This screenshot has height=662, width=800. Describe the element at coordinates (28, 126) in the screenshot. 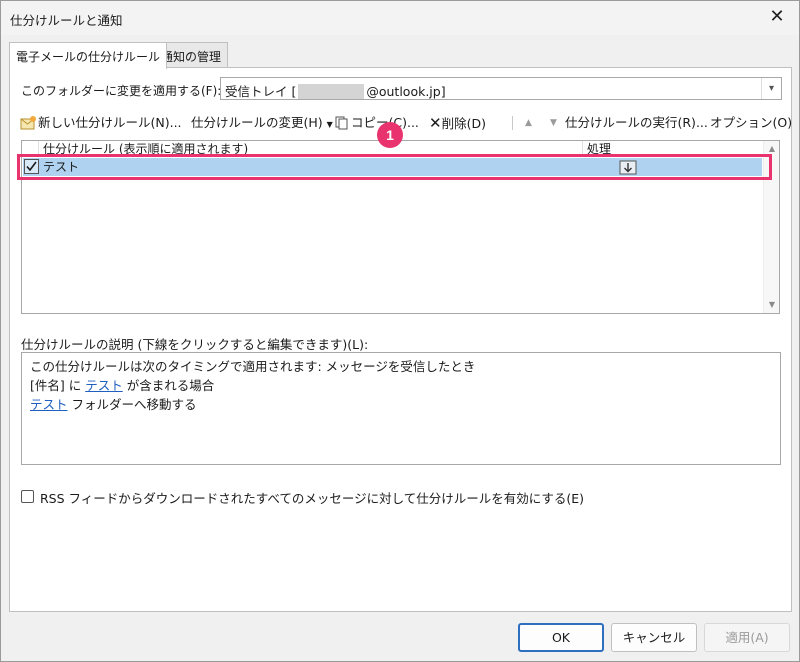

I see `new-rule-icon` at that location.